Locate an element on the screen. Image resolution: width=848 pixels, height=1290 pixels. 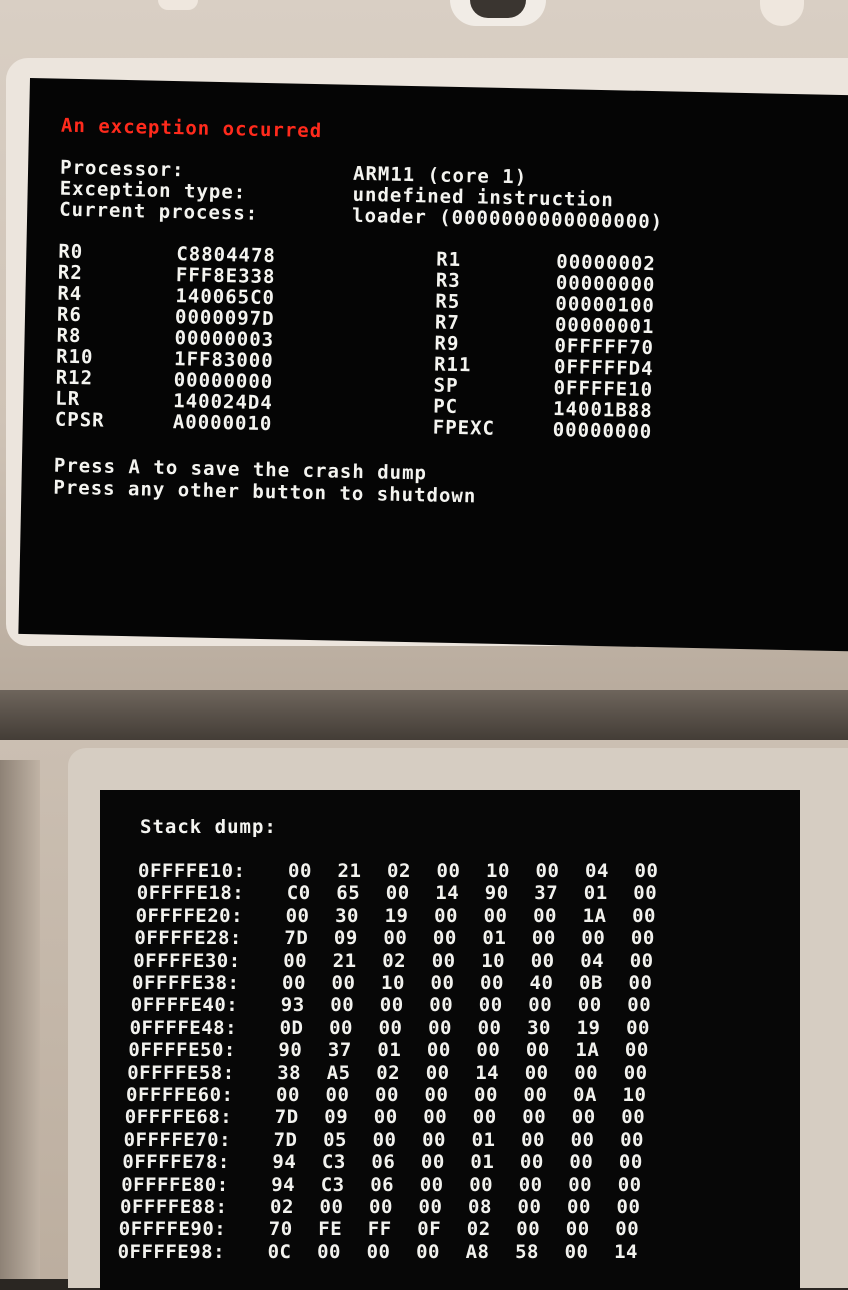
stack-dump-row: 0FFFFE50: 90 37 01 00 00 00 1A 00 is located at coordinates (401, 1050).